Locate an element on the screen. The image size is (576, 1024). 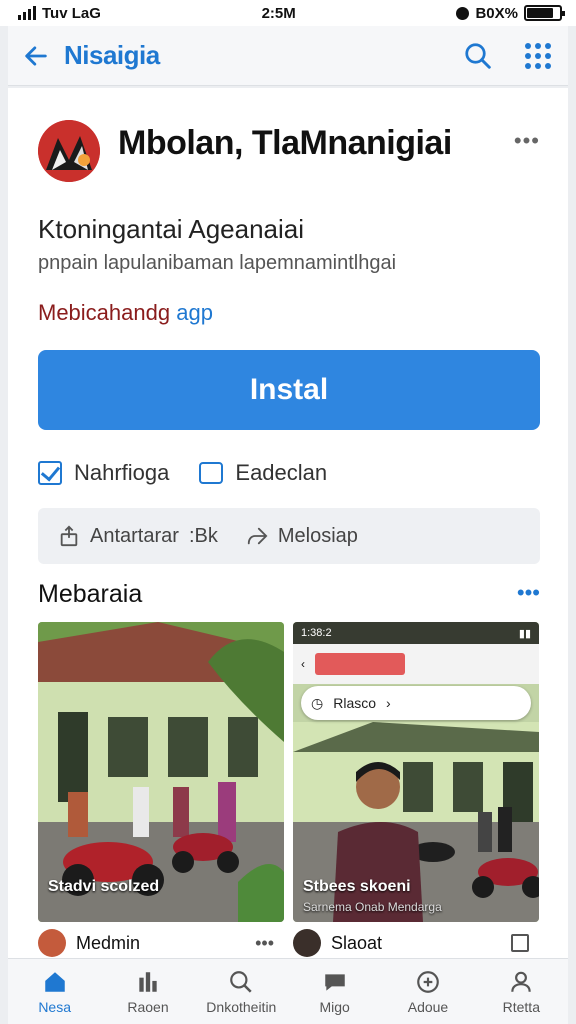
media-card-1: Stadvi scolzed is located at coordinates (161, 772).